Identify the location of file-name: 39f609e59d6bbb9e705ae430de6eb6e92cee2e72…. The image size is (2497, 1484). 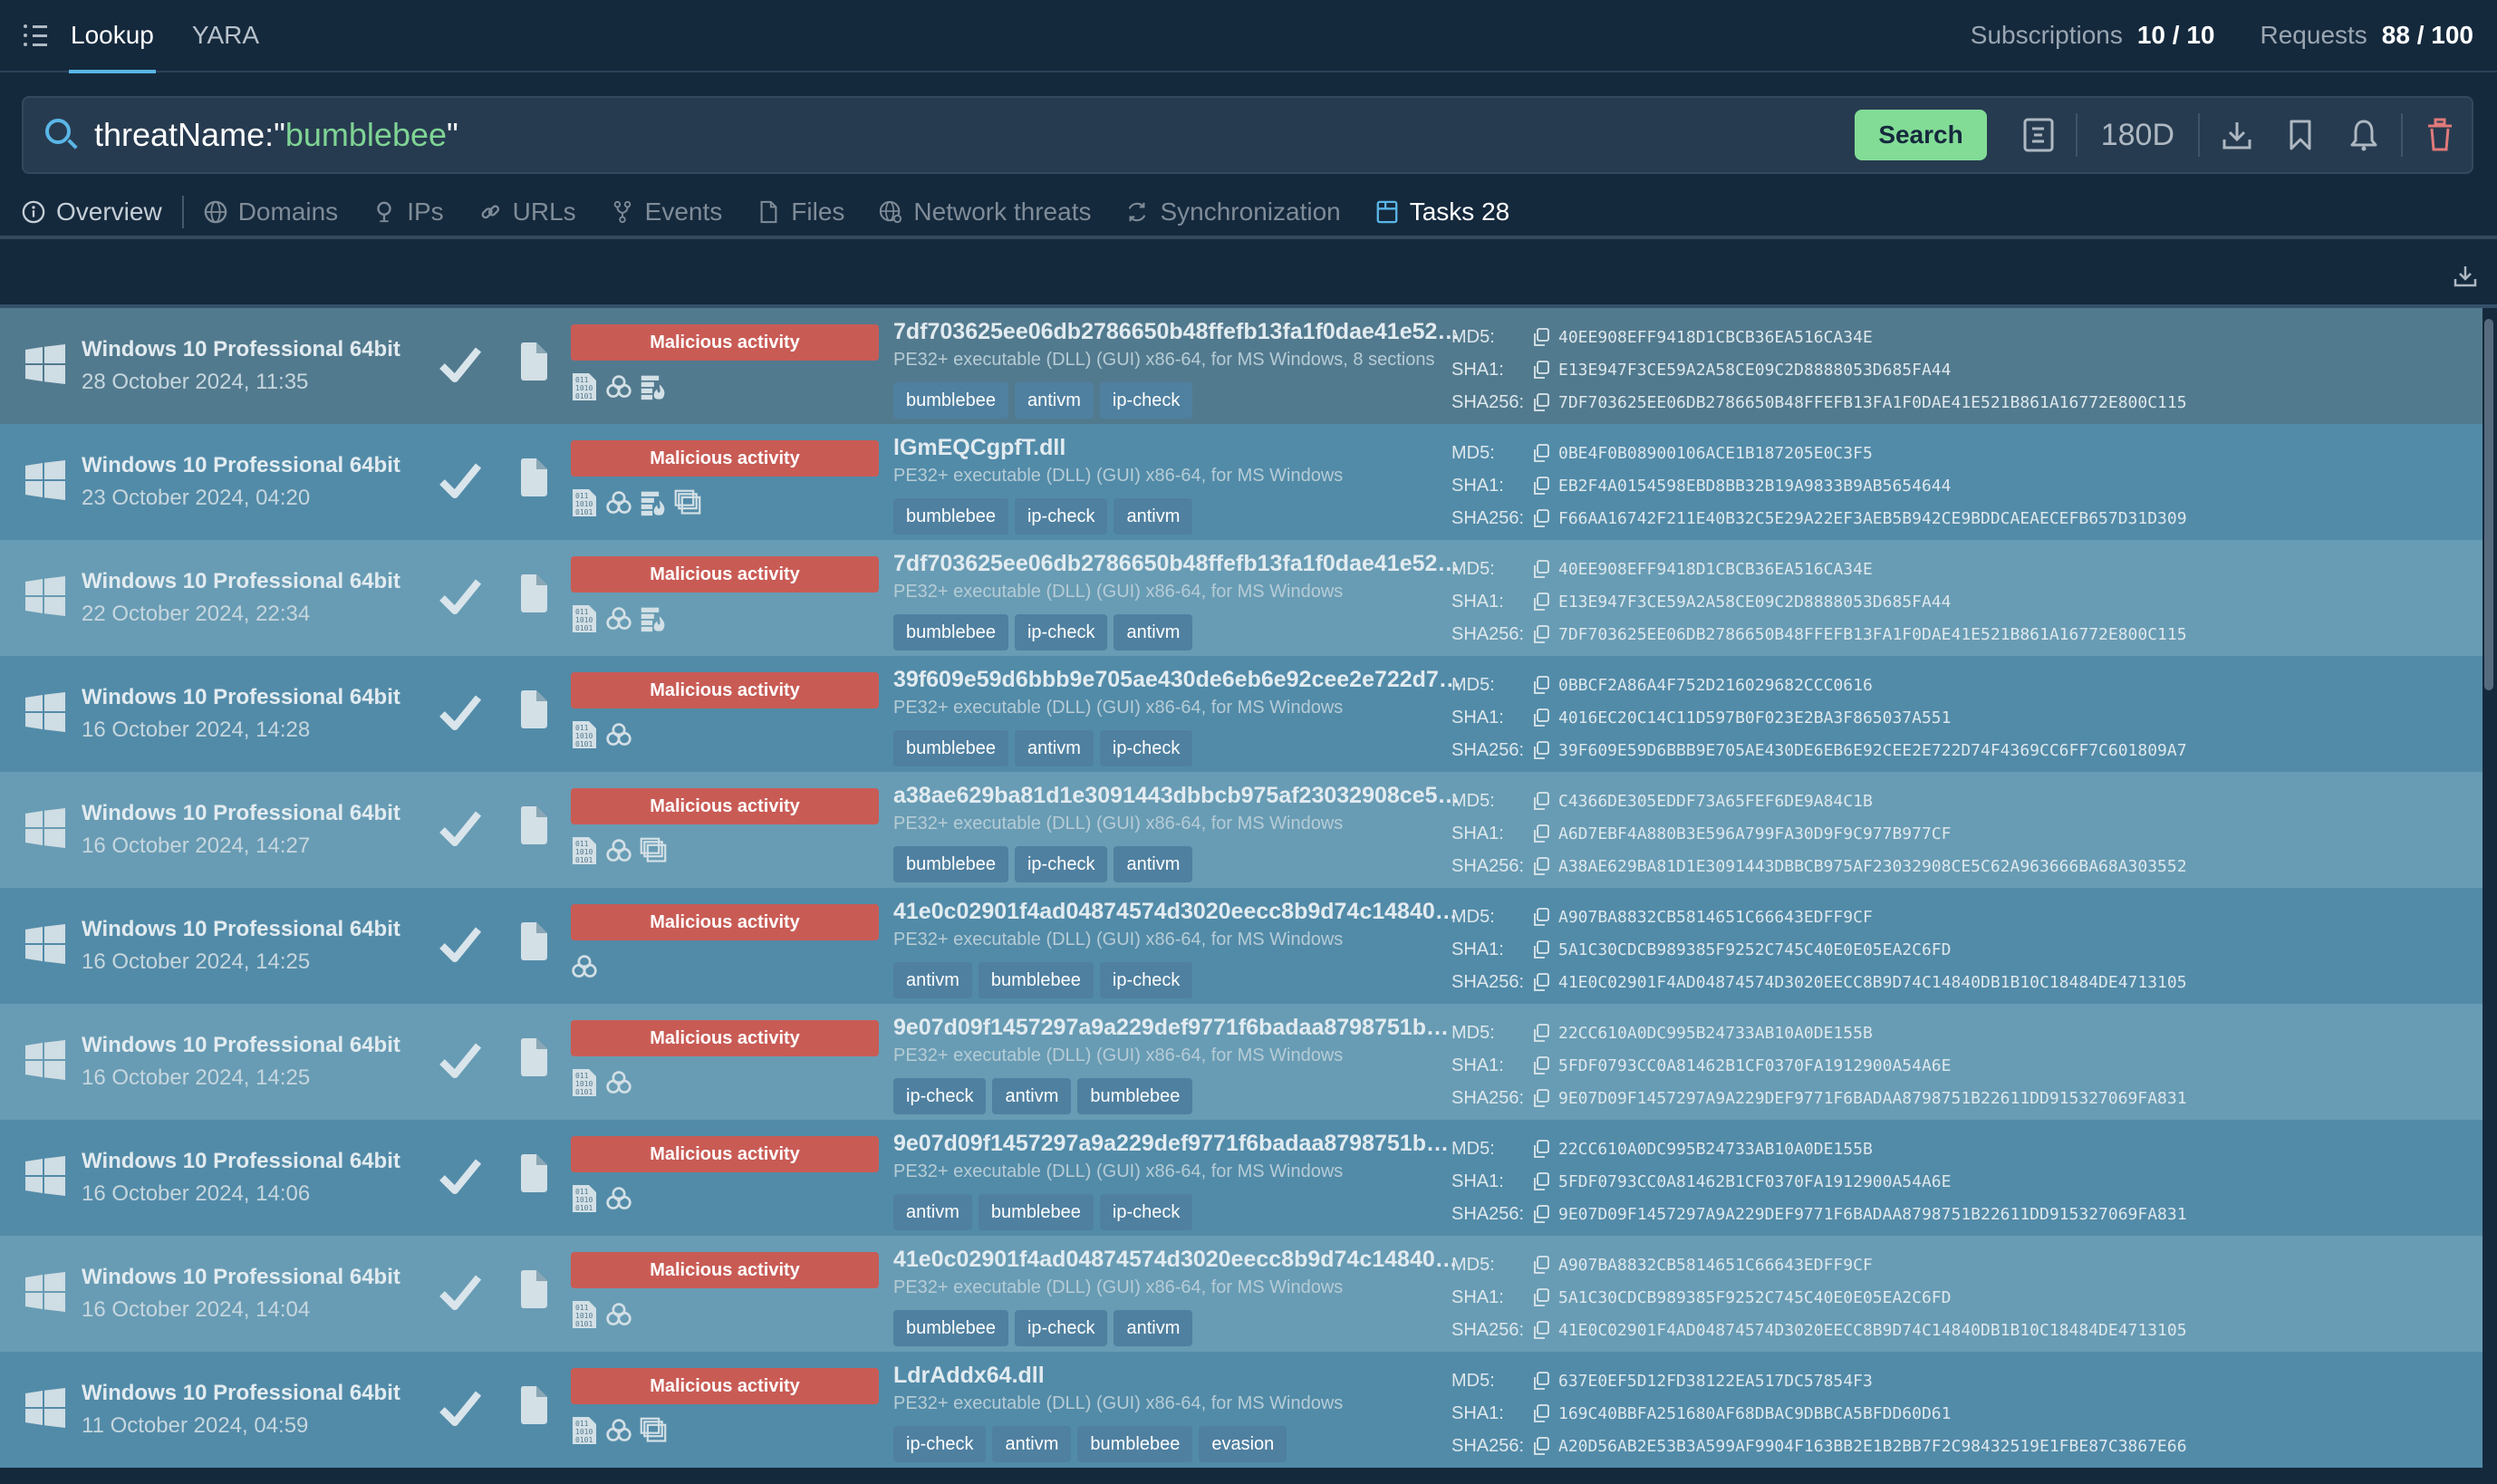
(1177, 680).